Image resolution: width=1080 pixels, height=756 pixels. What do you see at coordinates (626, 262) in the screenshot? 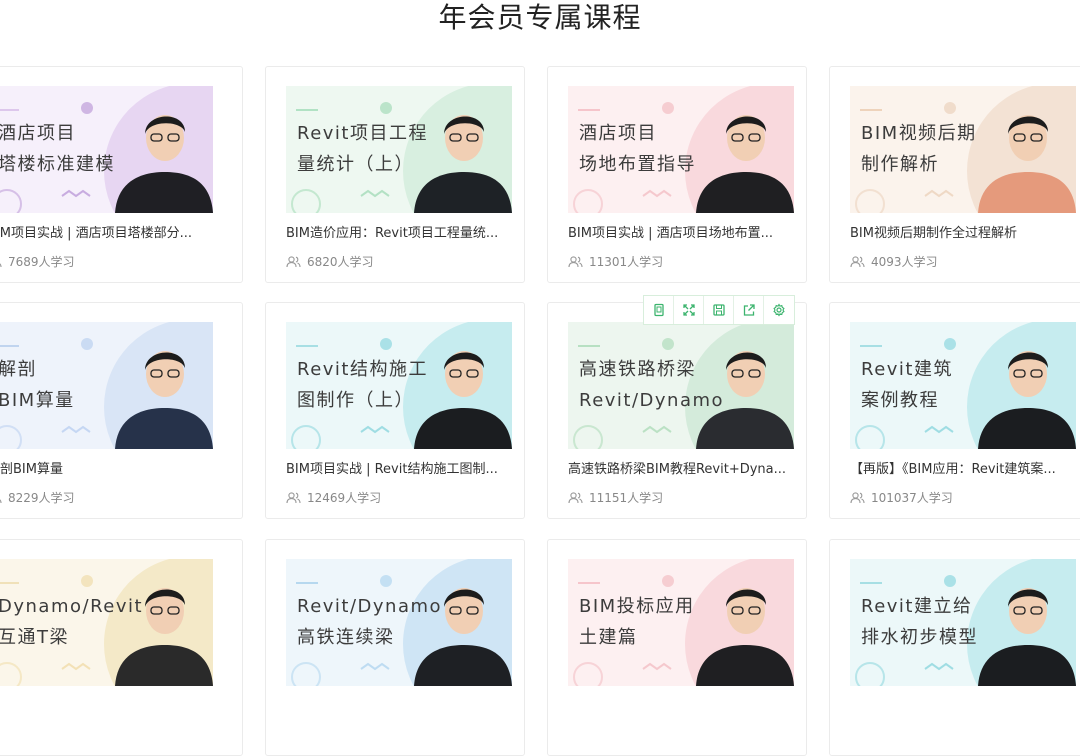
I see `learner-count-text: 11301人学习` at bounding box center [626, 262].